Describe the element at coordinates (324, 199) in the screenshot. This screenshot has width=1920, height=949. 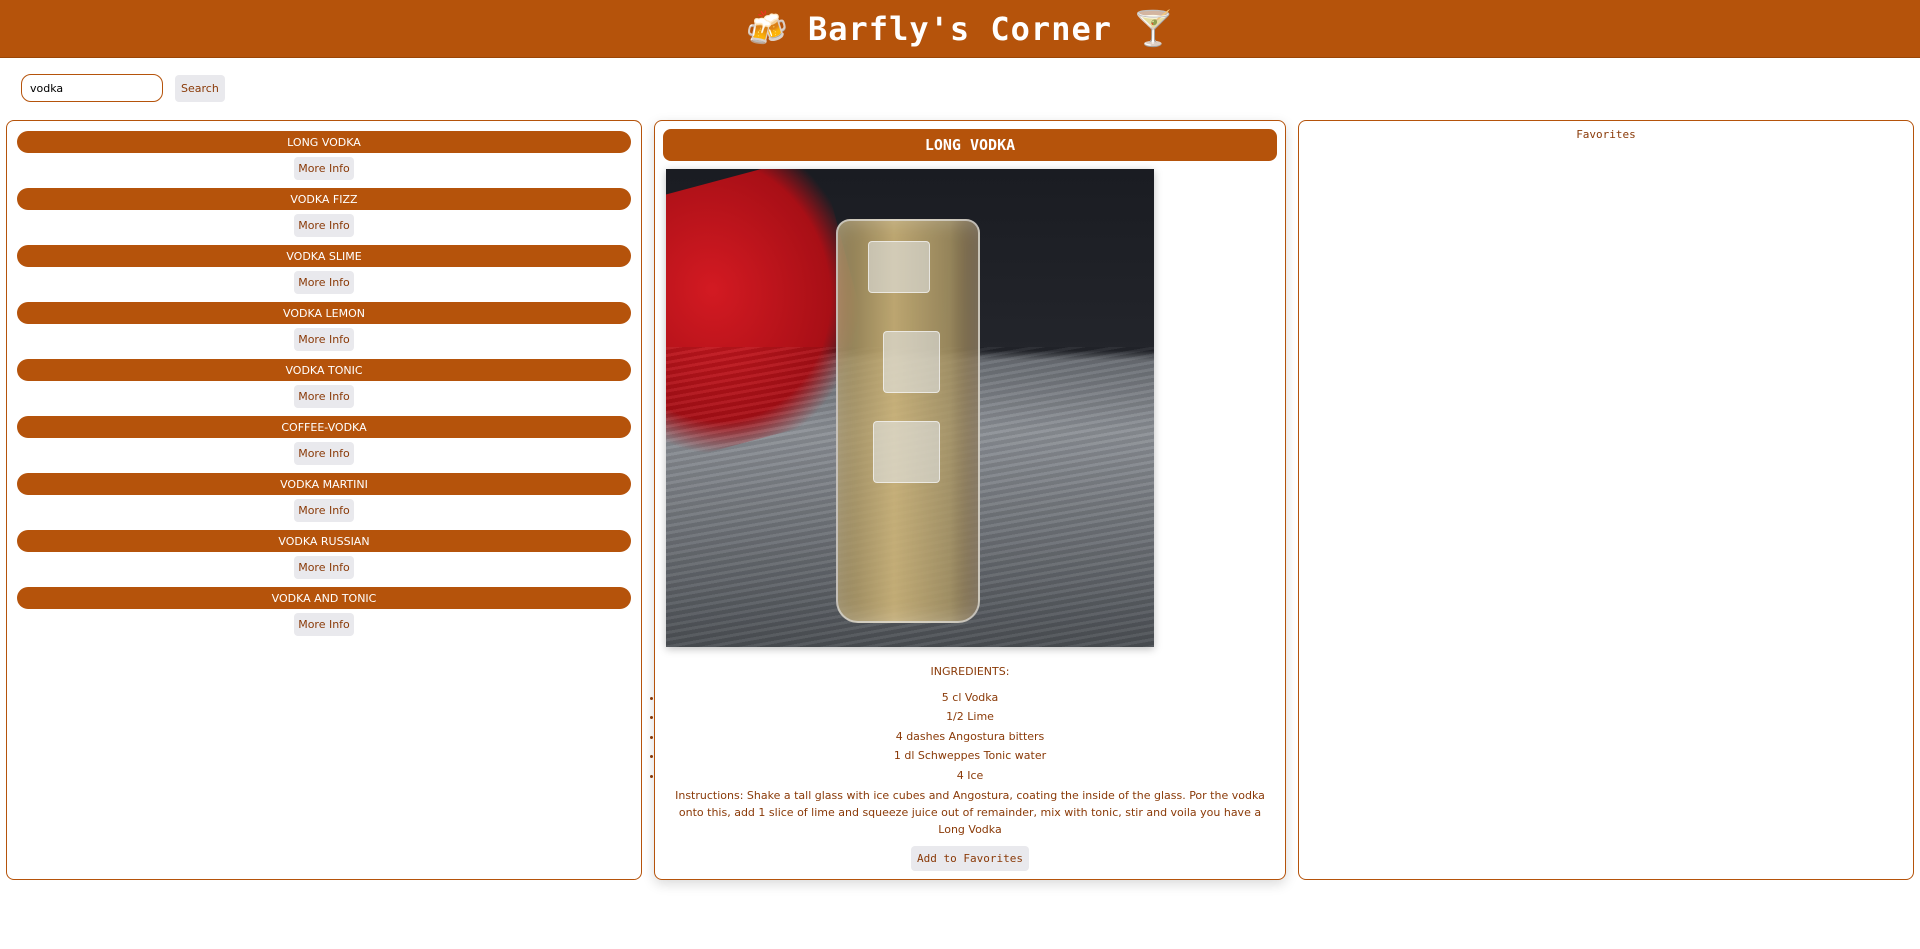
I see `result-title: VODKA FIZZ` at that location.